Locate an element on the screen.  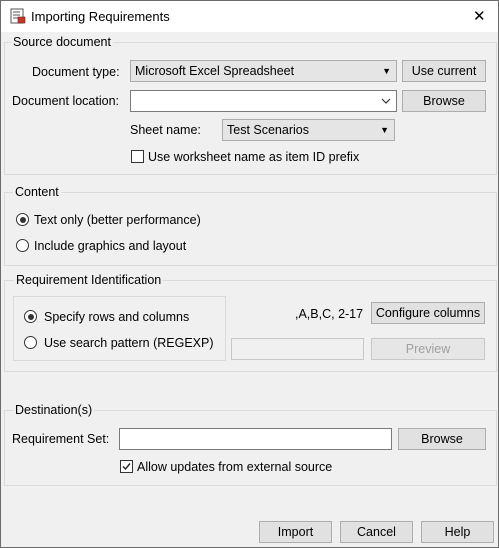
content-group is located at coordinates (250, 229).